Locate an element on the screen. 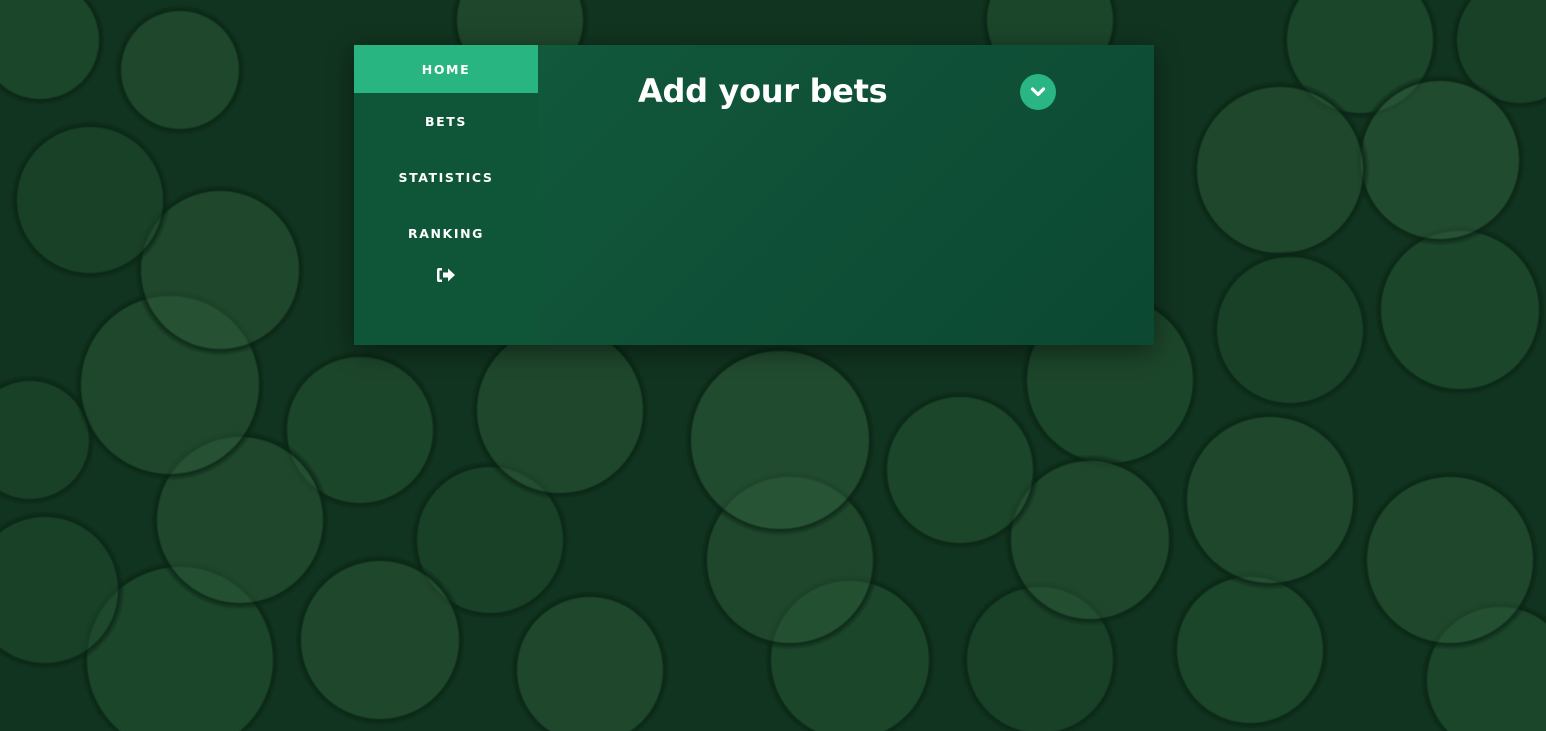 The width and height of the screenshot is (1546, 731). nav-item-label: RANKING is located at coordinates (446, 233).